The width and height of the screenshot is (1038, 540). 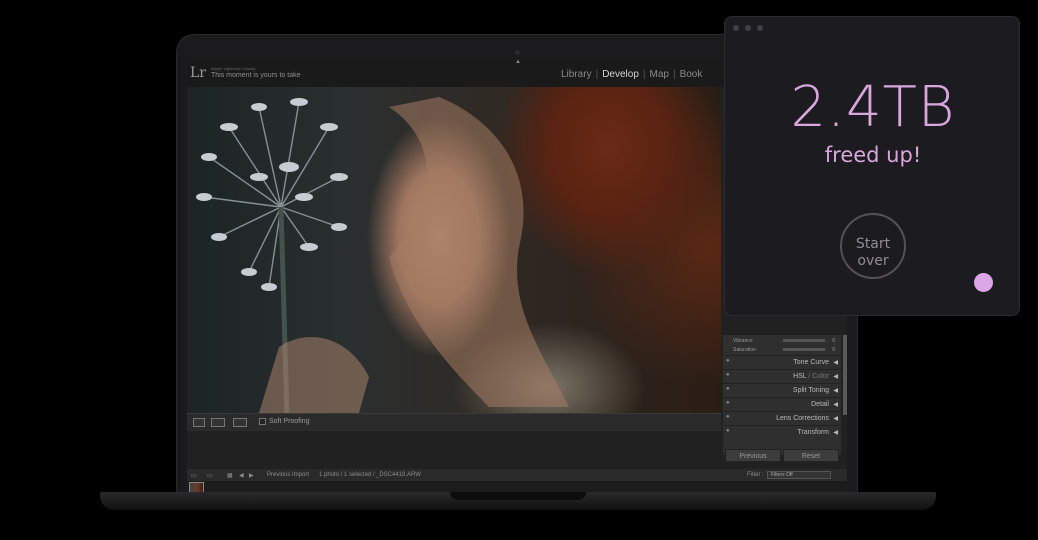 I want to click on start-over-button: Start over, so click(x=873, y=246).